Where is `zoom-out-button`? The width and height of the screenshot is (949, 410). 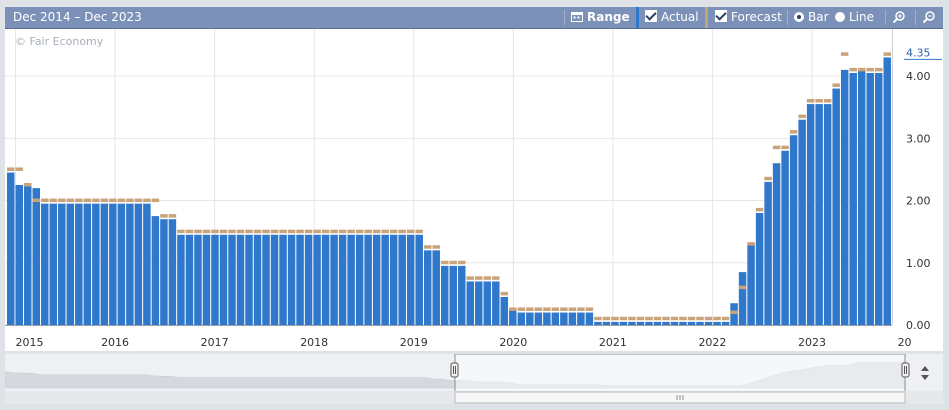 zoom-out-button is located at coordinates (929, 17).